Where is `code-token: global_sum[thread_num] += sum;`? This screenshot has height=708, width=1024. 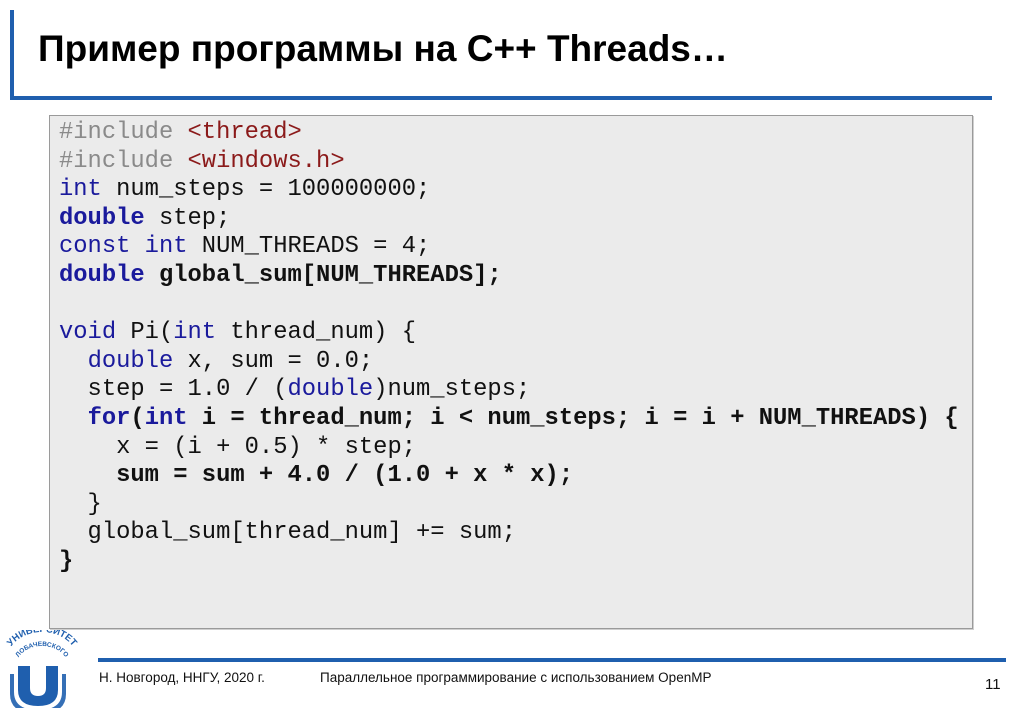
code-token: global_sum[thread_num] += sum; is located at coordinates (287, 533).